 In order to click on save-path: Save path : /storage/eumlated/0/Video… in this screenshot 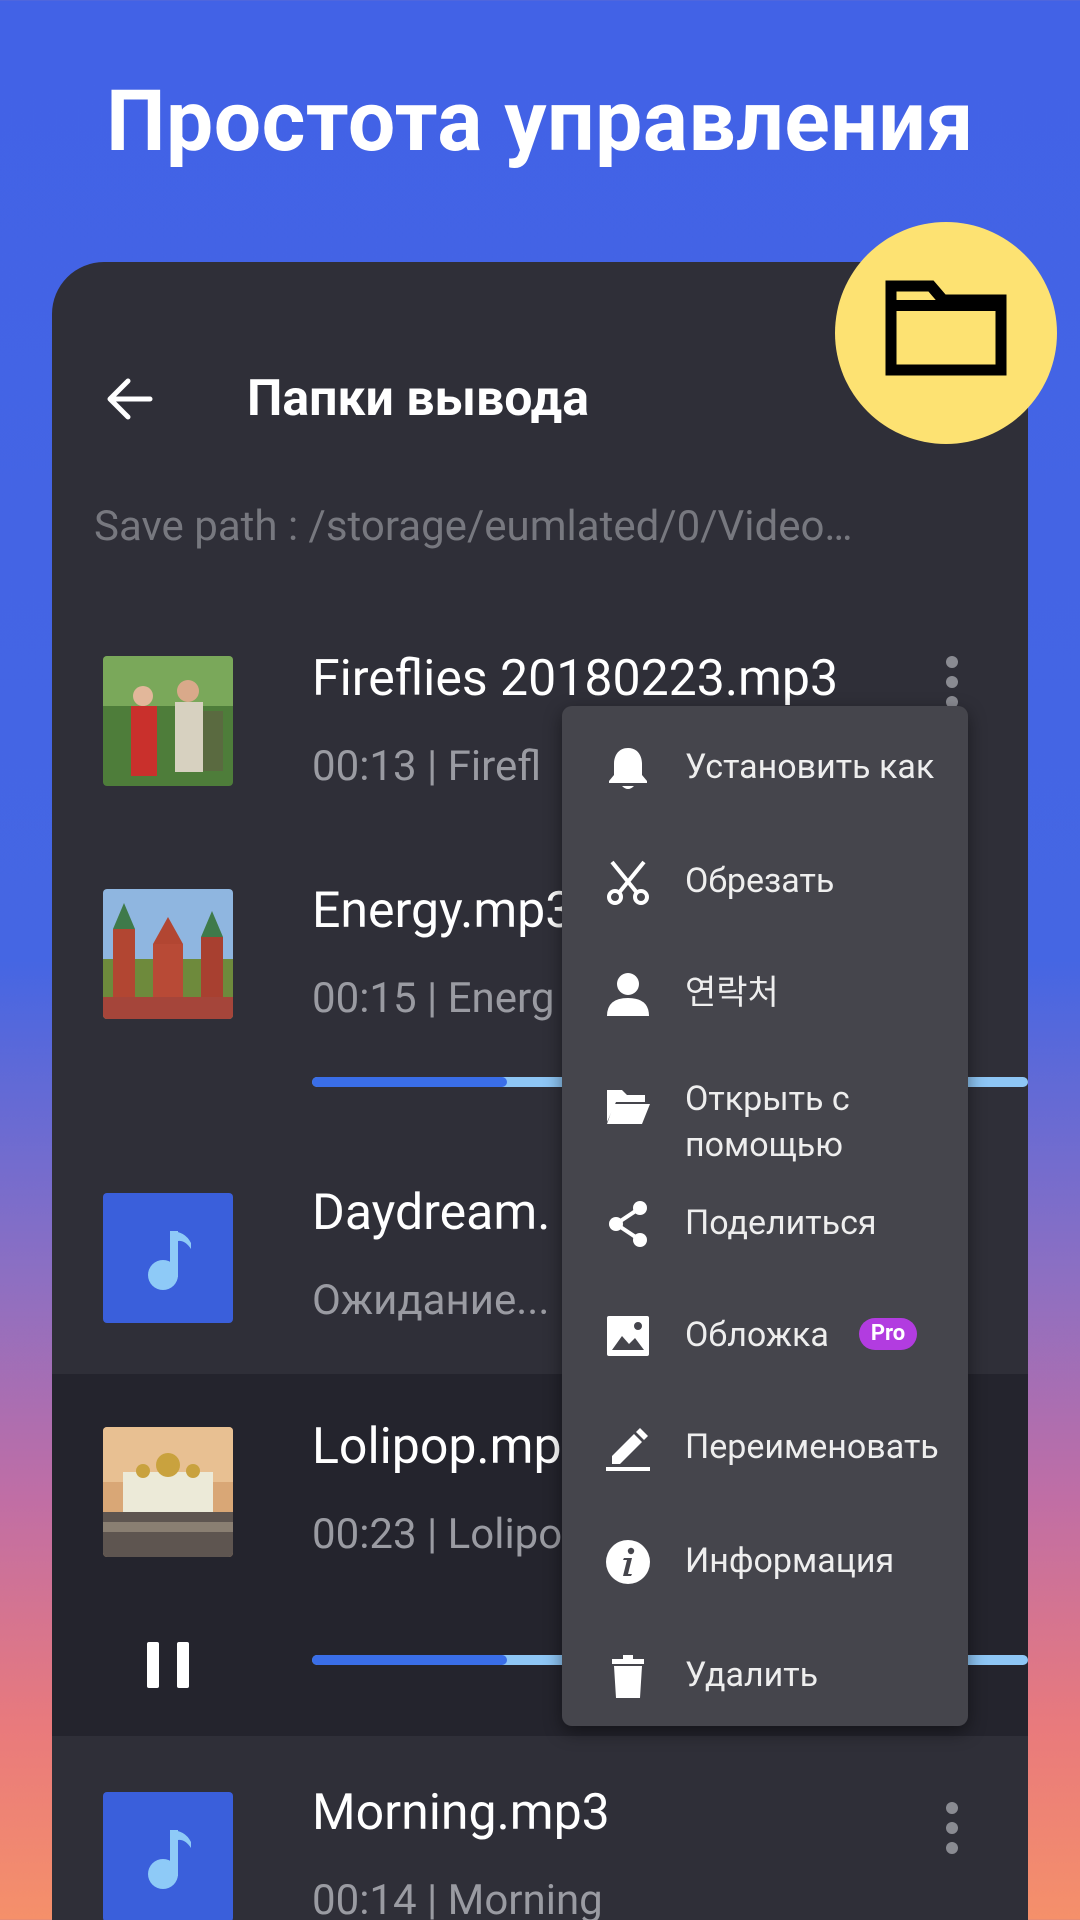, I will do `click(473, 526)`.